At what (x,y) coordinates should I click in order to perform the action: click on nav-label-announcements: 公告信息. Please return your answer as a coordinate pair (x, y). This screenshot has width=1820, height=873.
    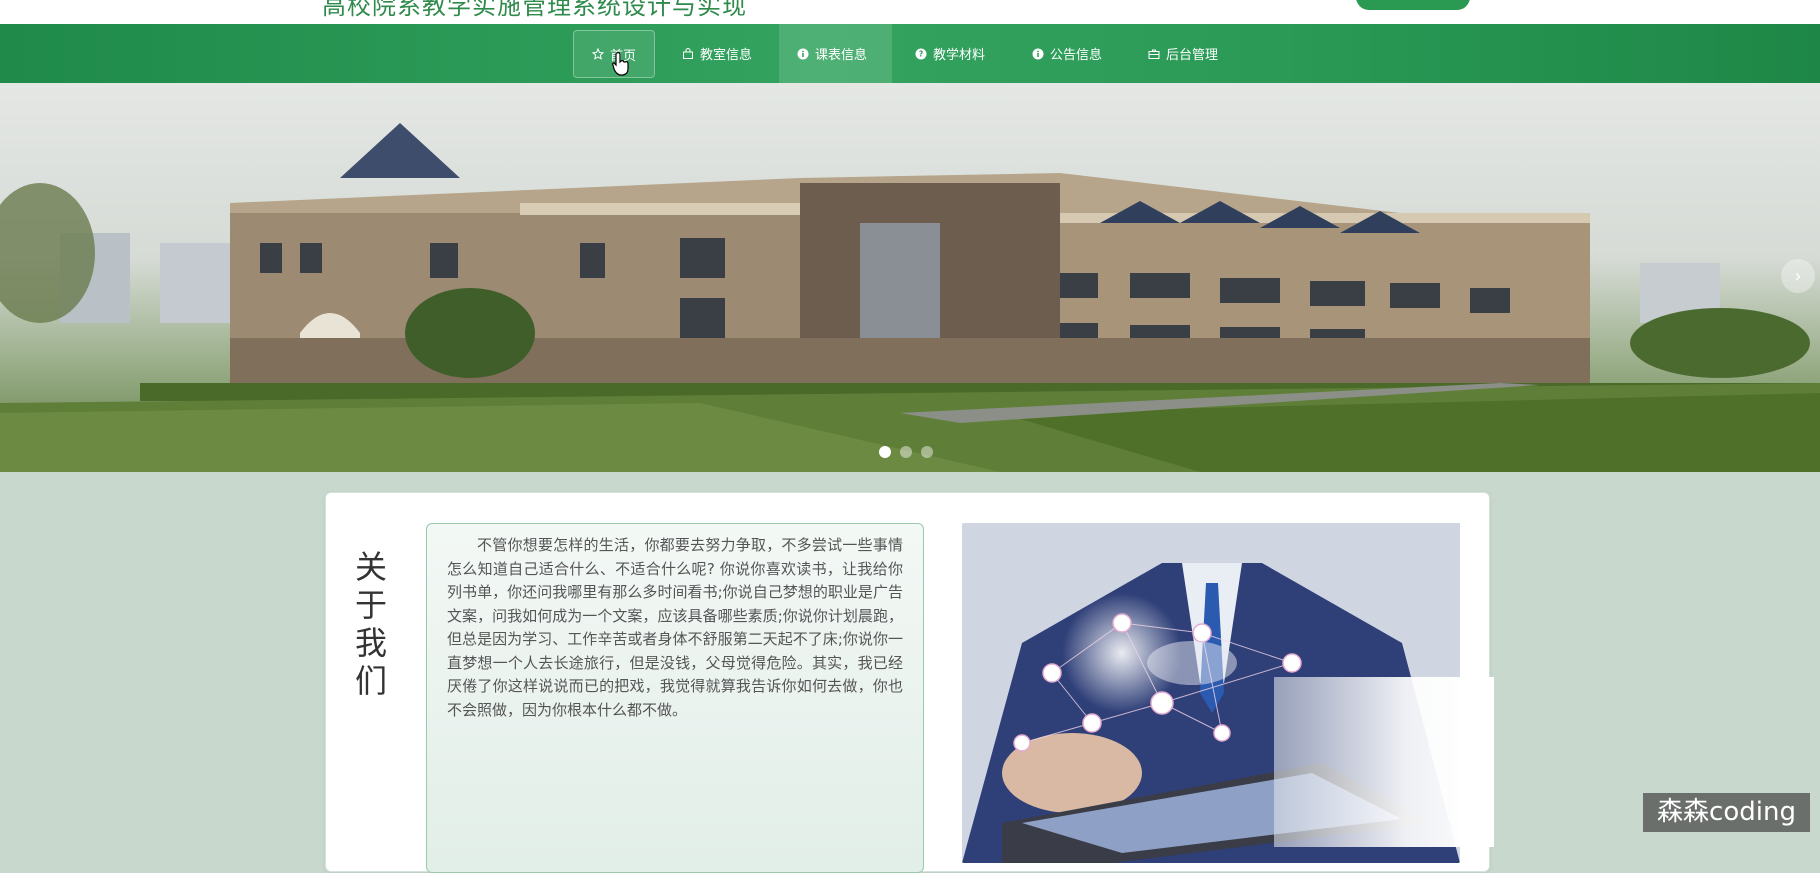
    Looking at the image, I should click on (1076, 55).